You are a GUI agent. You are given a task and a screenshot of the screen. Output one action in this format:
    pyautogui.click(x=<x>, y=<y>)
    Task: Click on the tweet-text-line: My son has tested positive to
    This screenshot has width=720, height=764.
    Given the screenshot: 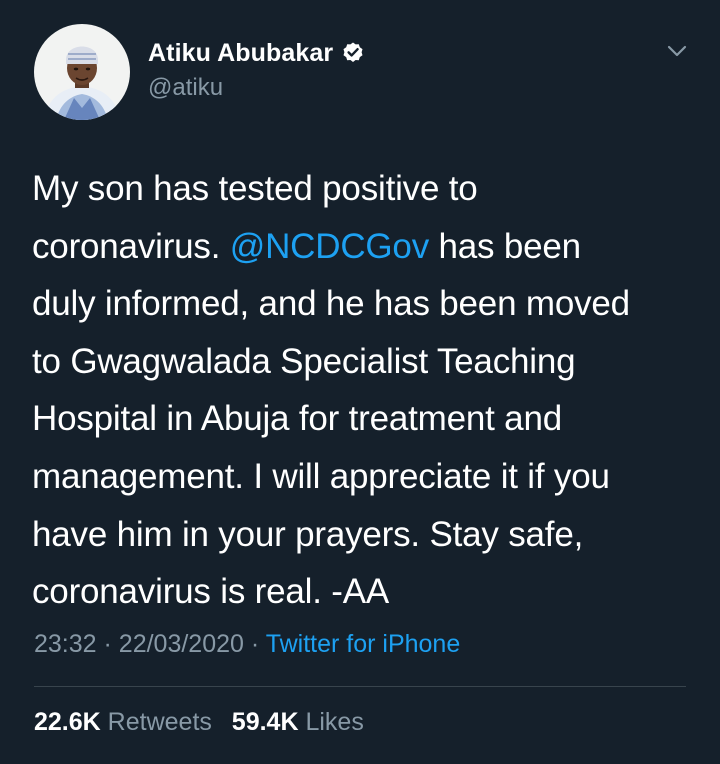 What is the action you would take?
    pyautogui.click(x=367, y=189)
    